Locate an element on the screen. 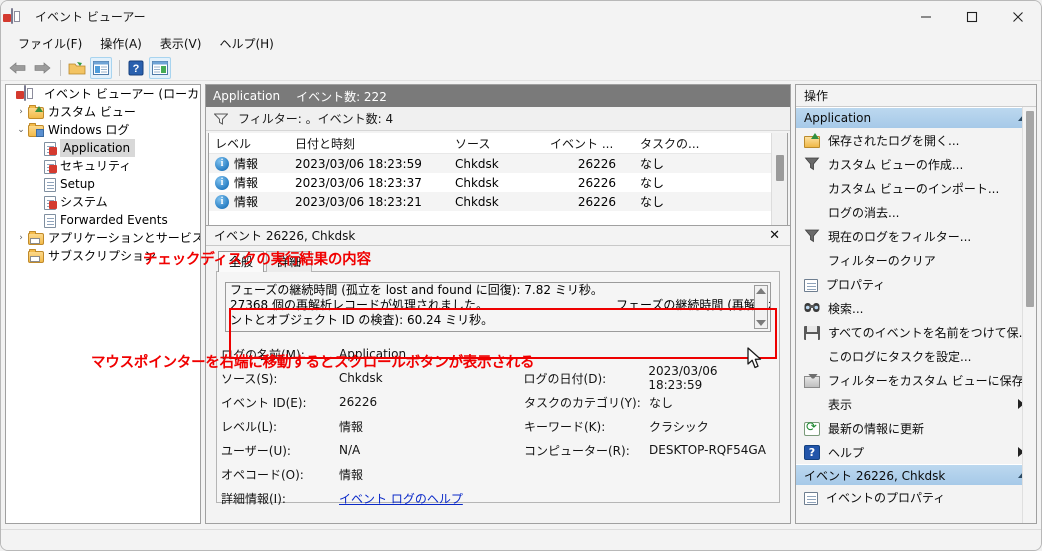 This screenshot has width=1042, height=551. back-icon is located at coordinates (18, 68).